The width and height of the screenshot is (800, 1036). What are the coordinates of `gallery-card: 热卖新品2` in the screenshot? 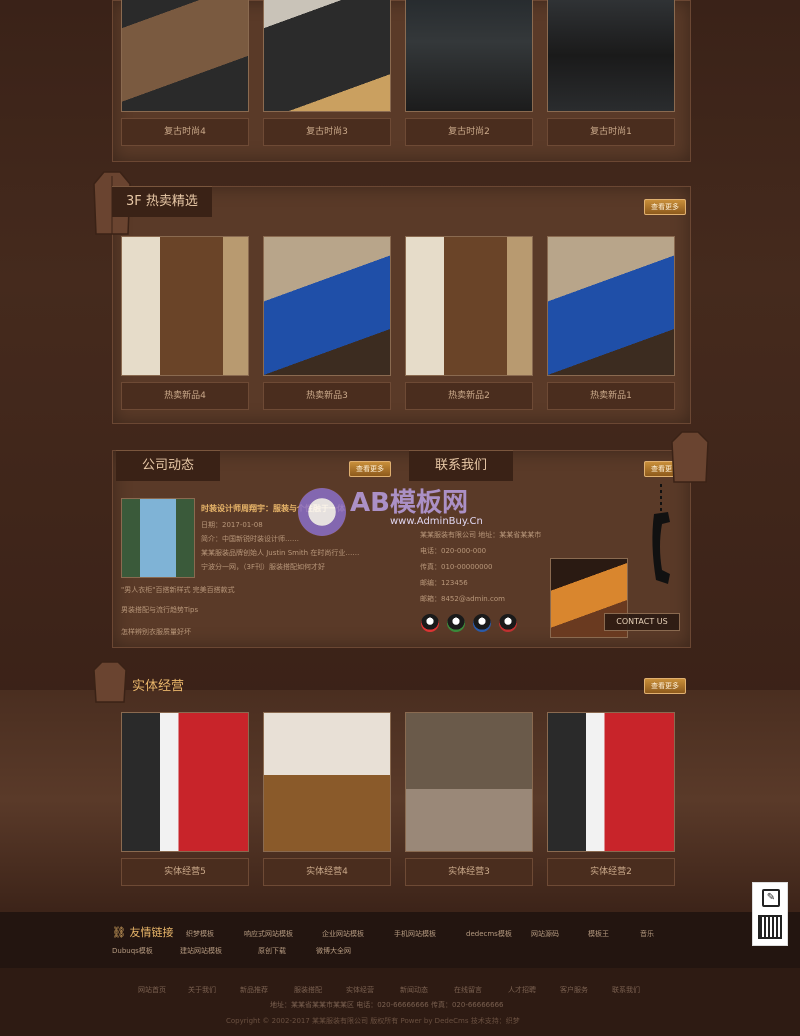 It's located at (469, 323).